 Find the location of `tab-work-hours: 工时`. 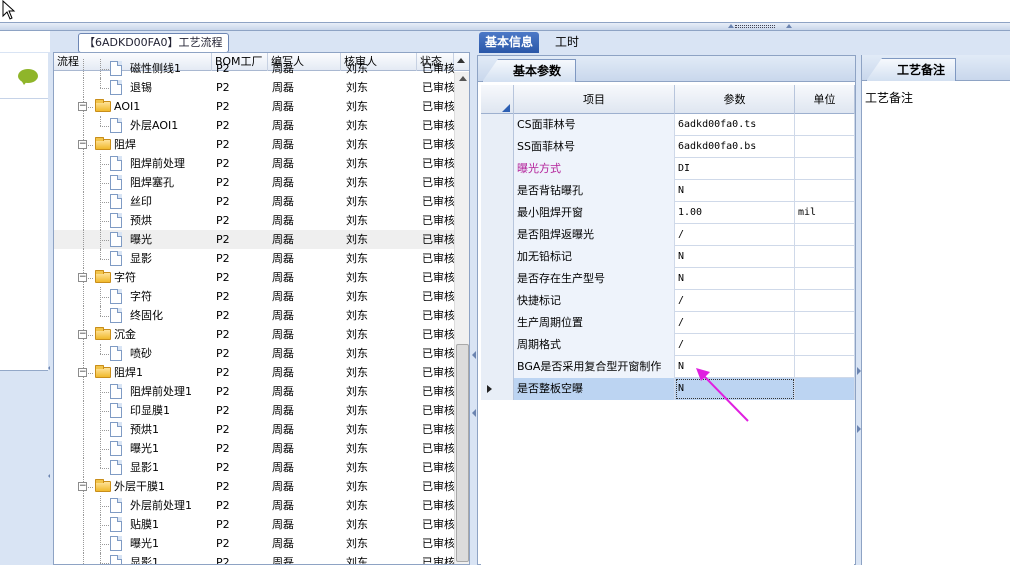

tab-work-hours: 工时 is located at coordinates (567, 42).